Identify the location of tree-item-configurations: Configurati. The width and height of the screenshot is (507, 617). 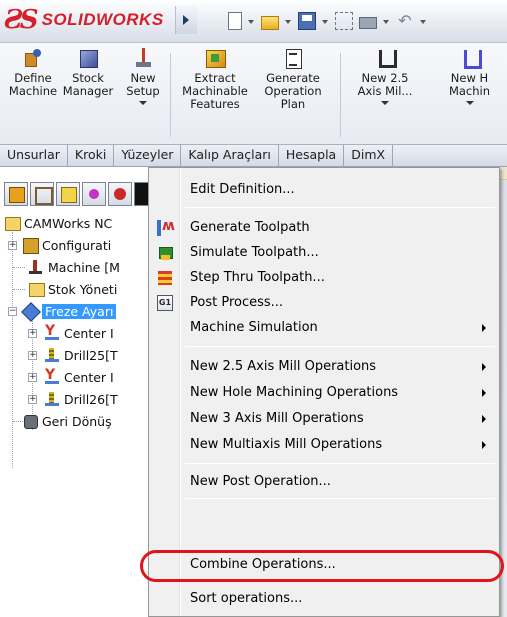
(66, 245).